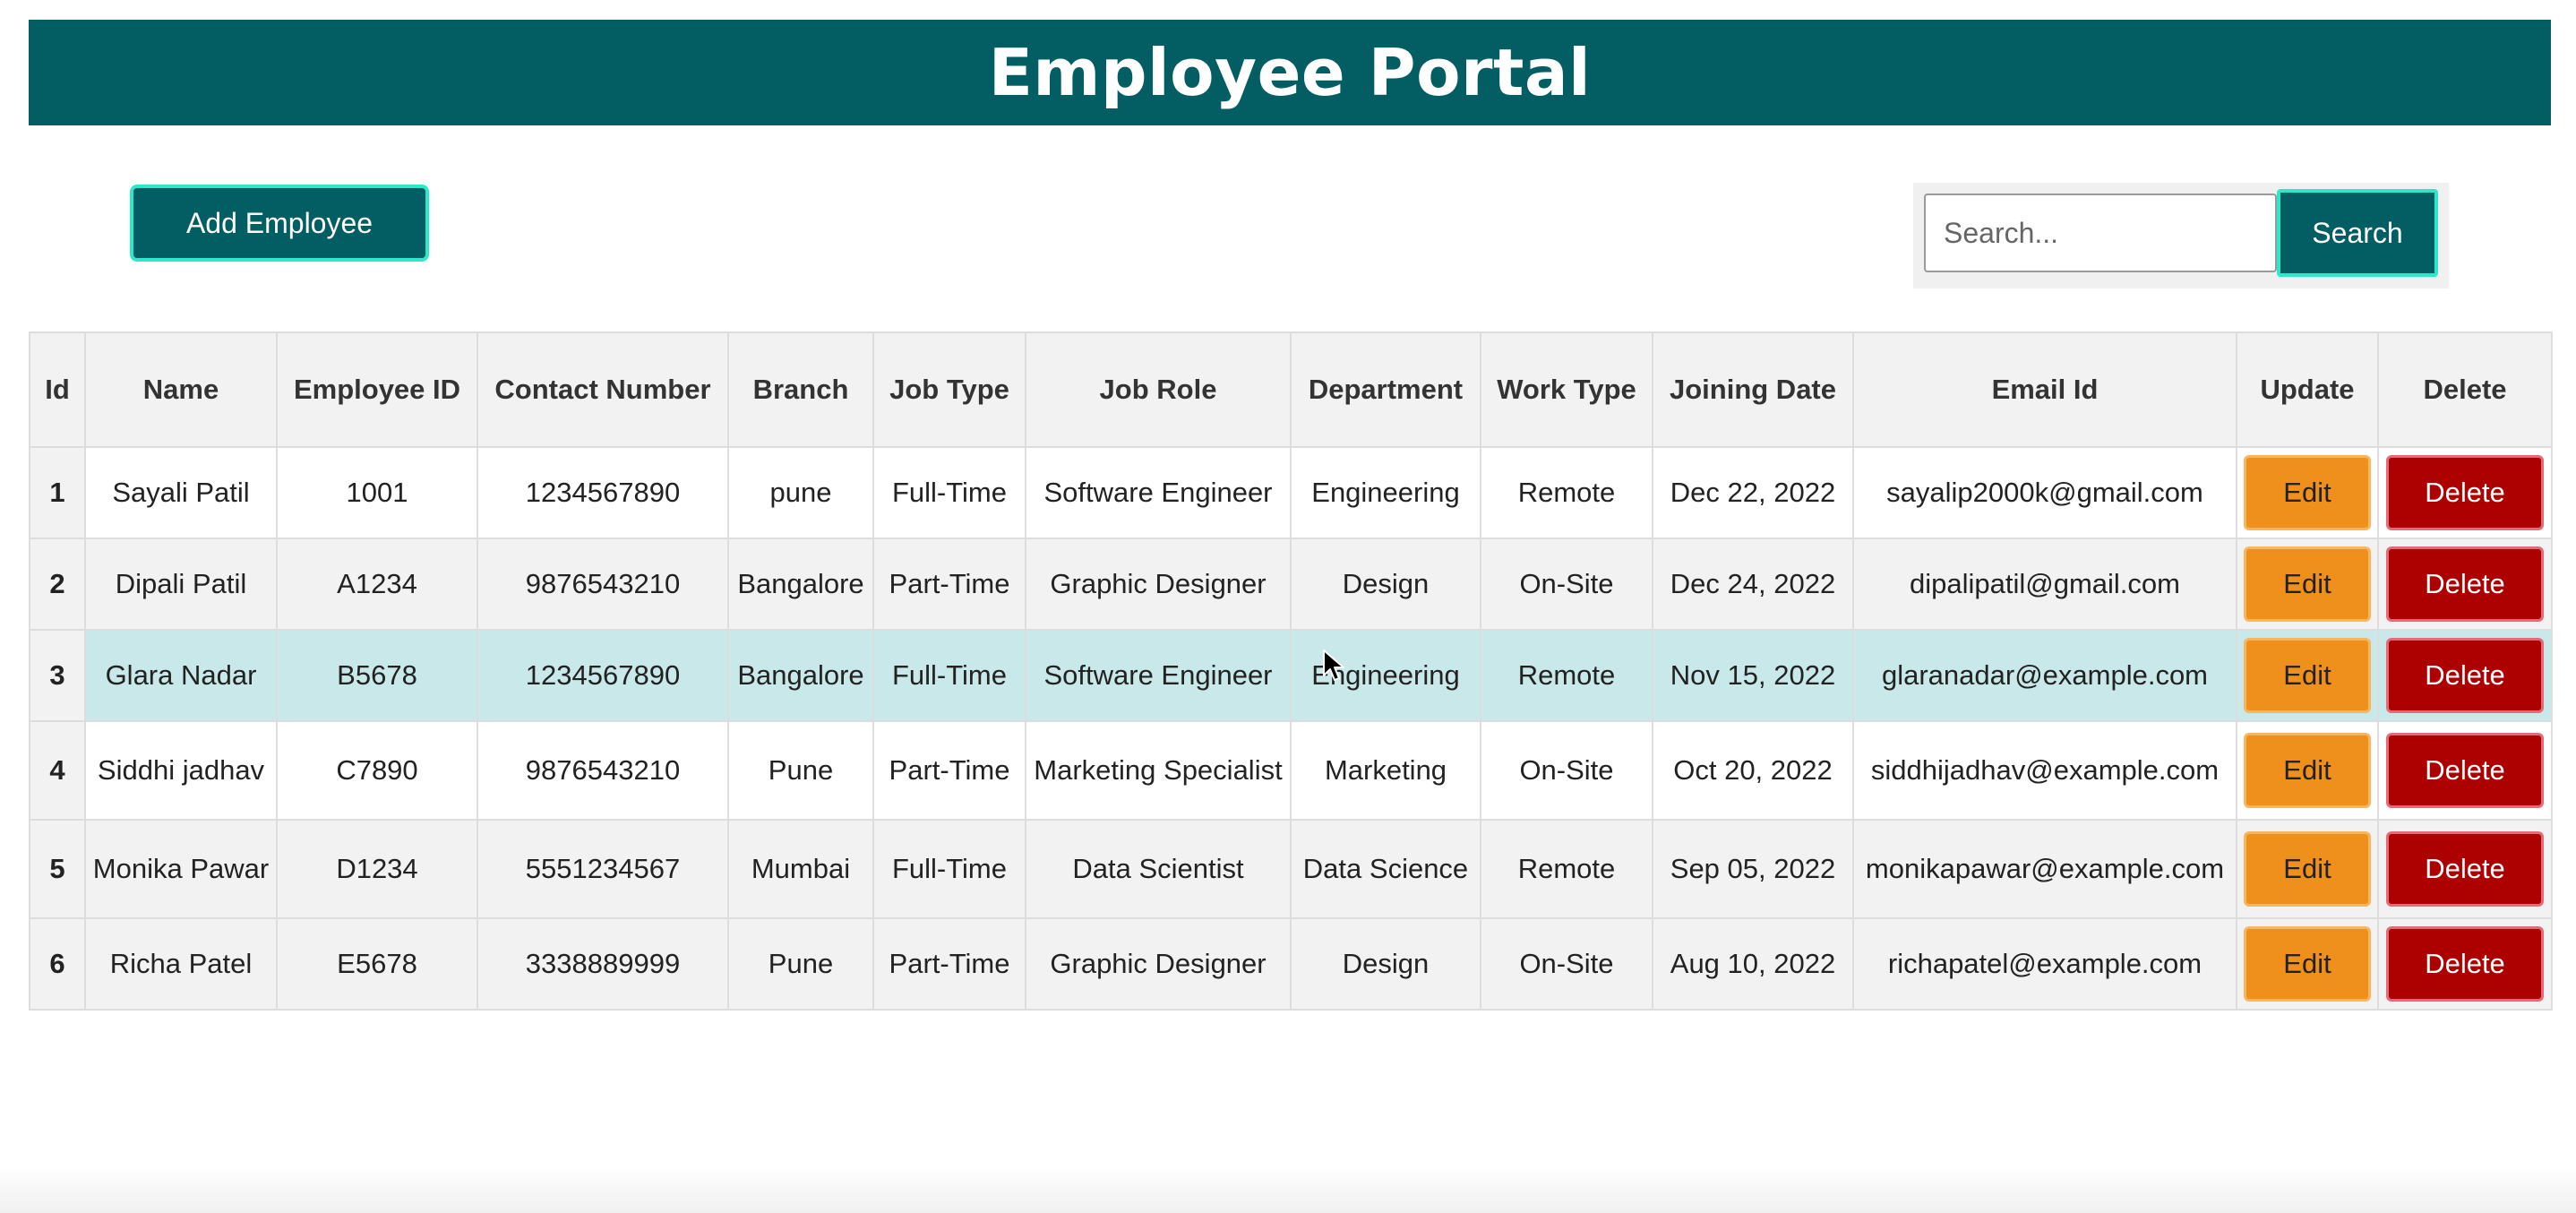  What do you see at coordinates (2100, 233) in the screenshot?
I see `search-input` at bounding box center [2100, 233].